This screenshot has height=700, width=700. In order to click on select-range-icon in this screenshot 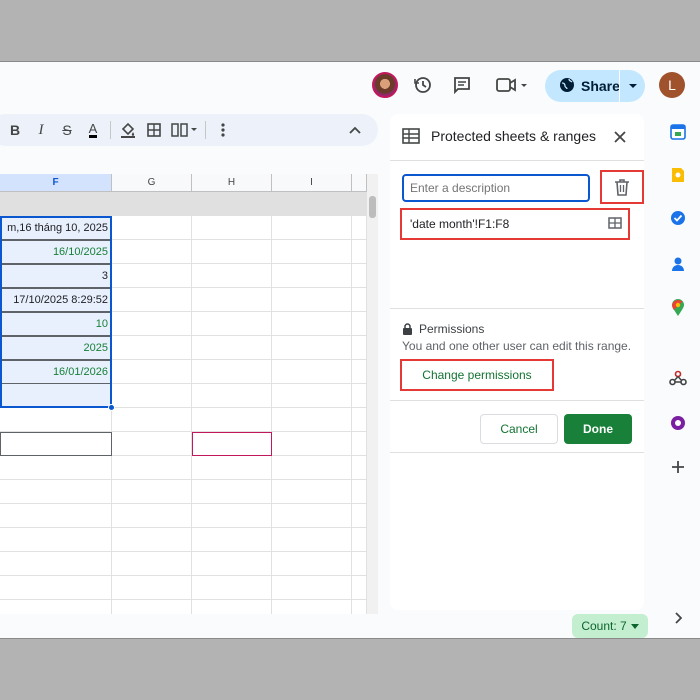, I will do `click(615, 224)`.